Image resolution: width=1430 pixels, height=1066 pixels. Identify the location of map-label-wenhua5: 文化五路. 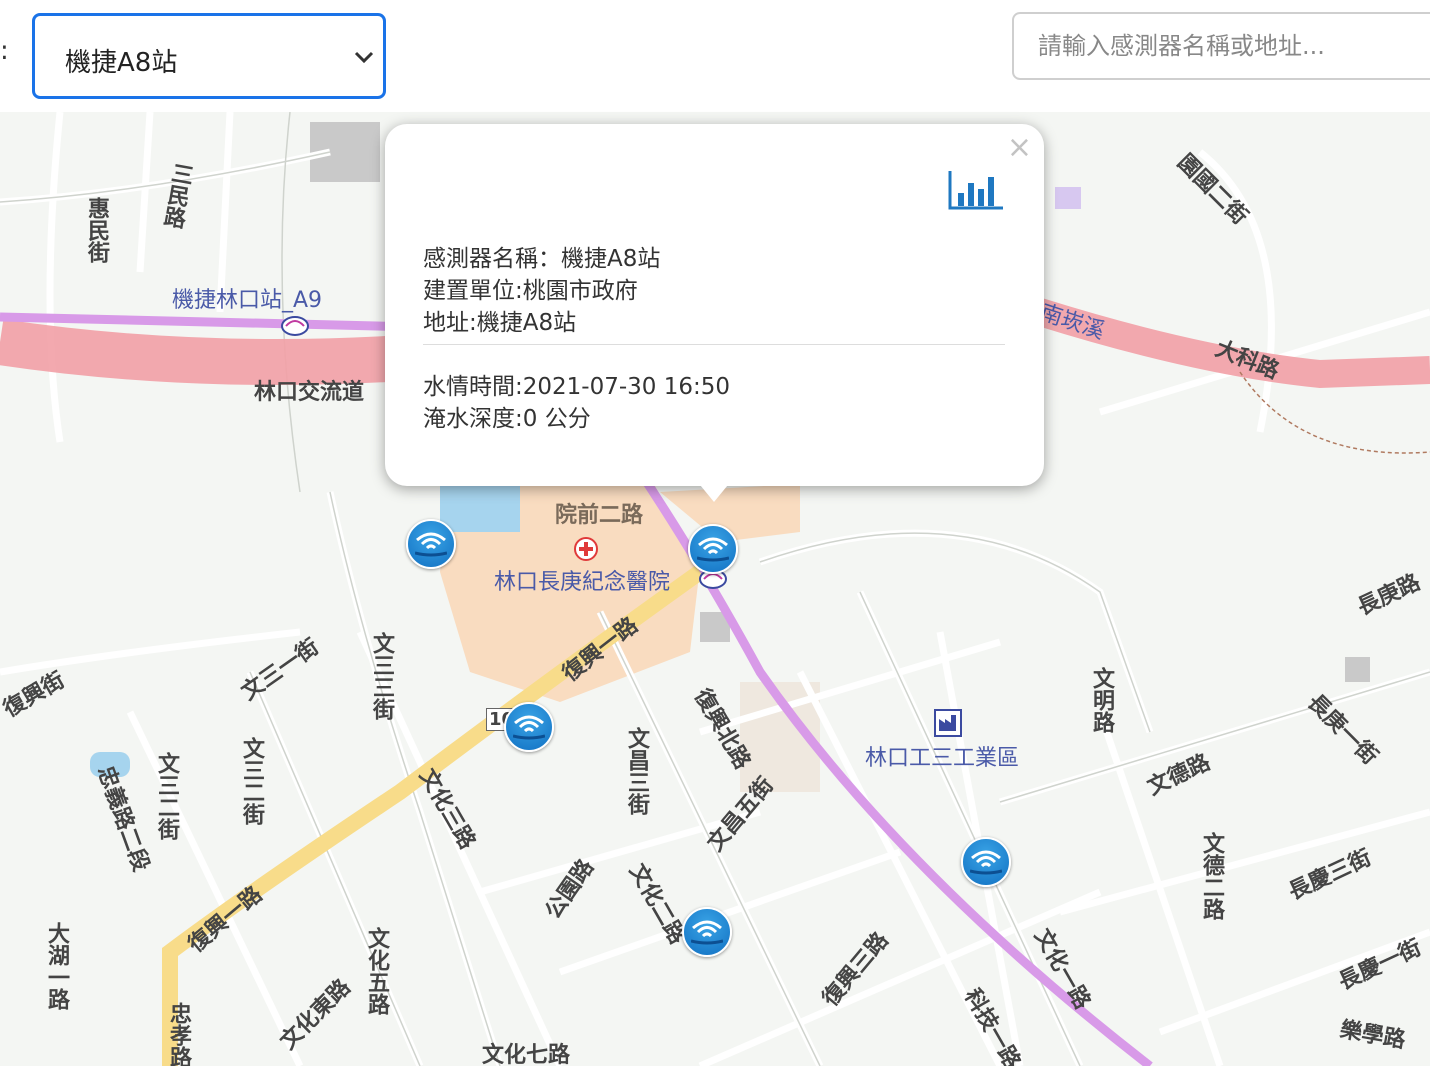
(376, 971).